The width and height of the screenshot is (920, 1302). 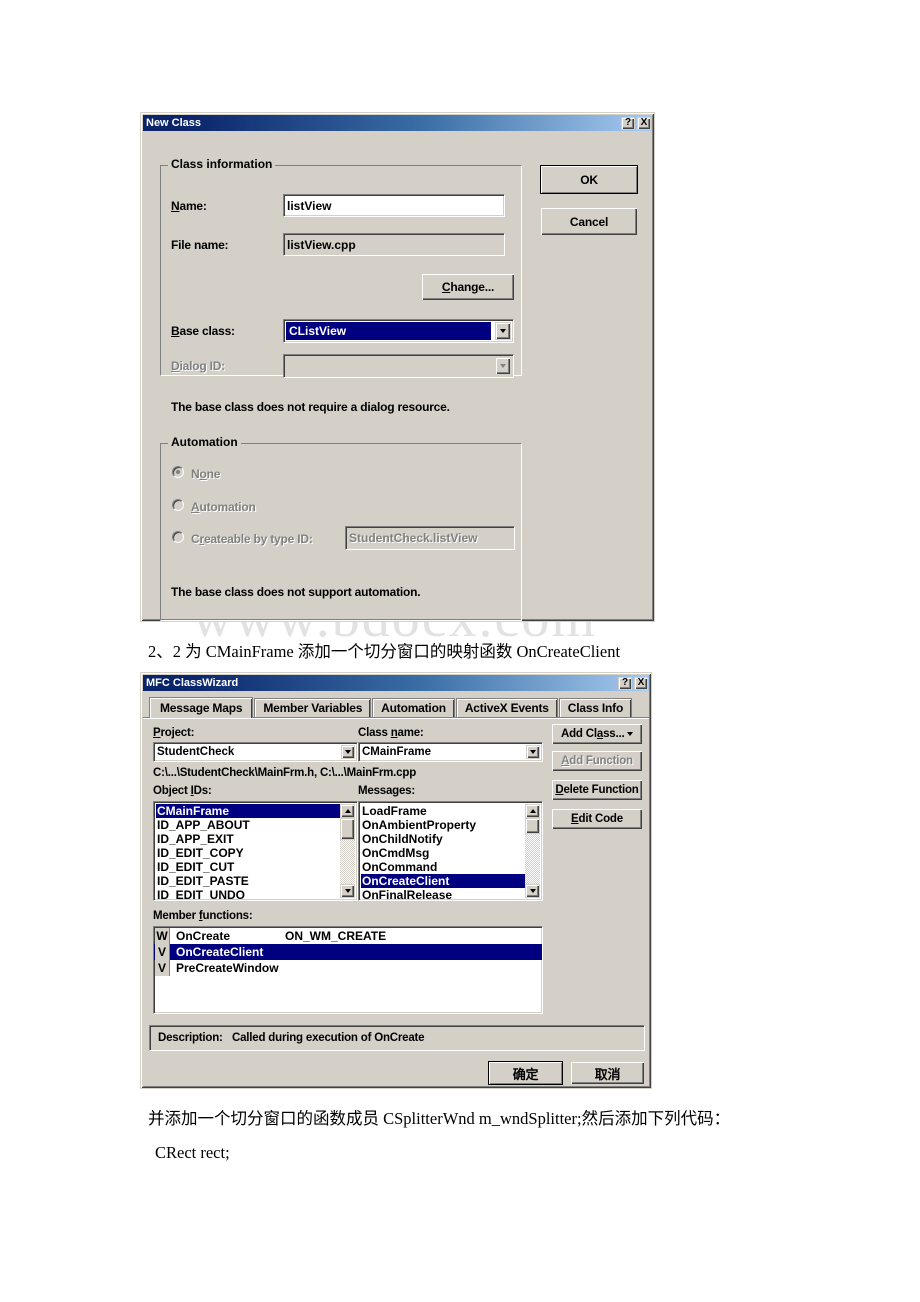 What do you see at coordinates (206, 474) in the screenshot?
I see `automation-option-none: None` at bounding box center [206, 474].